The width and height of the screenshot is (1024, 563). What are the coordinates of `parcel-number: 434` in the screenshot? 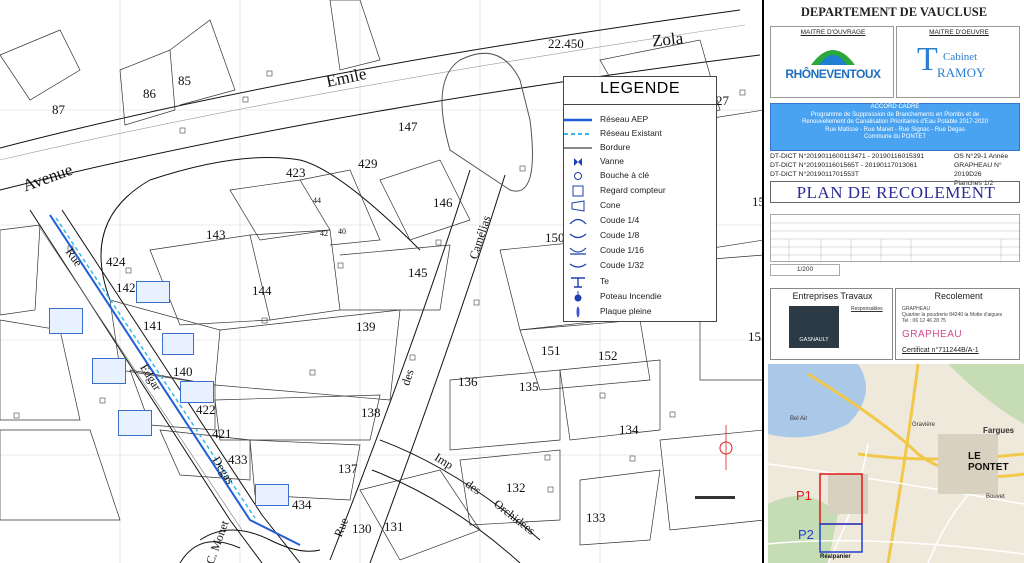 It's located at (302, 504).